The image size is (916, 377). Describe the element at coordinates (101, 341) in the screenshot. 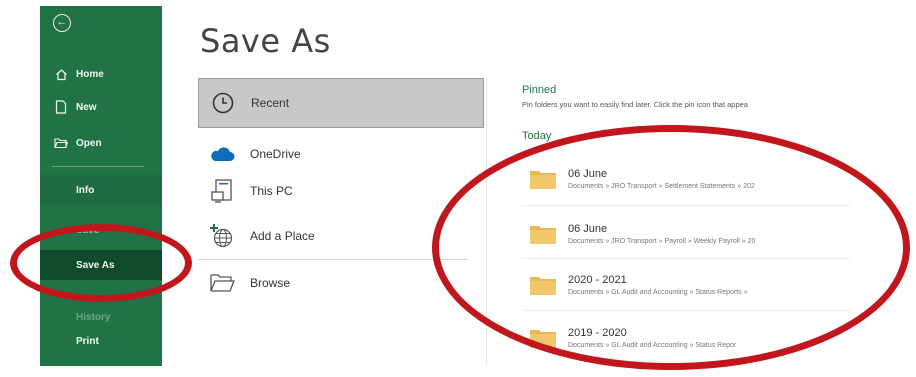

I see `sidebar-item-print: Print` at that location.